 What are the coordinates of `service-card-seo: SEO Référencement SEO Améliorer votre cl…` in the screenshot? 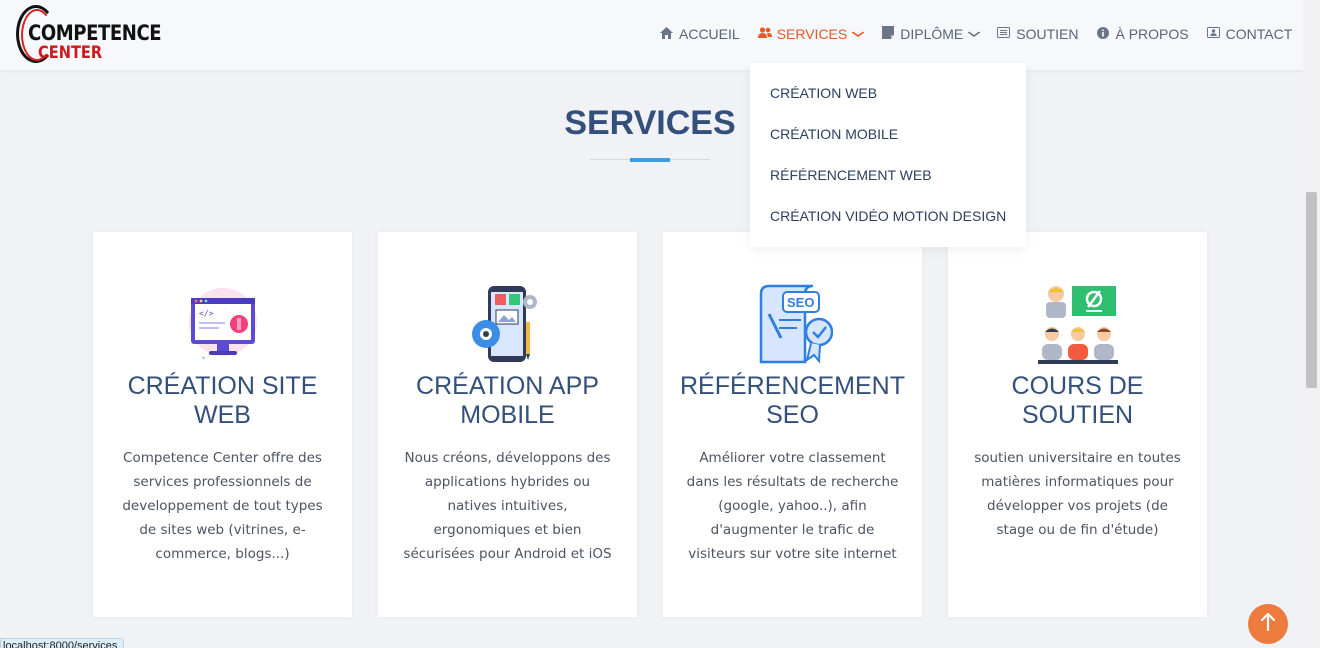 It's located at (792, 424).